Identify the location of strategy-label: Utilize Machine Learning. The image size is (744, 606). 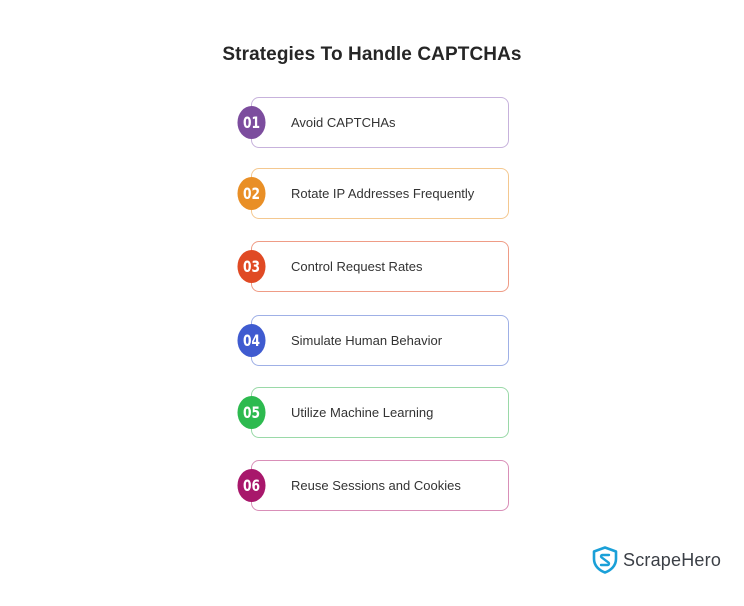
(362, 412).